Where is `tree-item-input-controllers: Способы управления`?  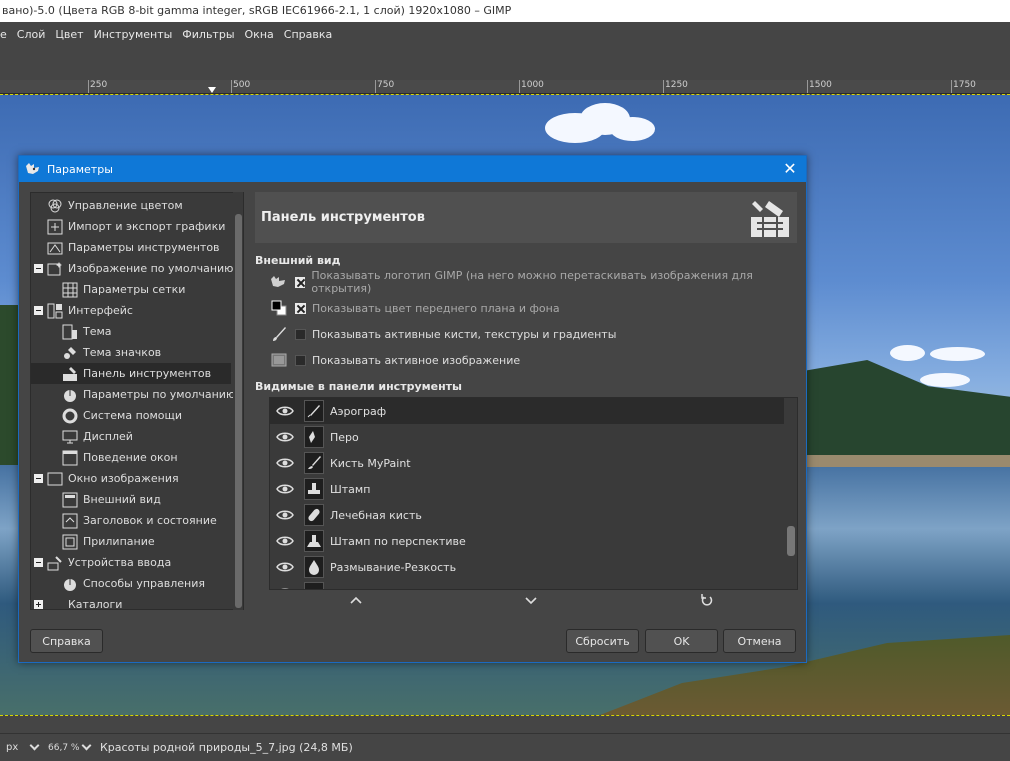
tree-item-input-controllers: Способы управления is located at coordinates (131, 583).